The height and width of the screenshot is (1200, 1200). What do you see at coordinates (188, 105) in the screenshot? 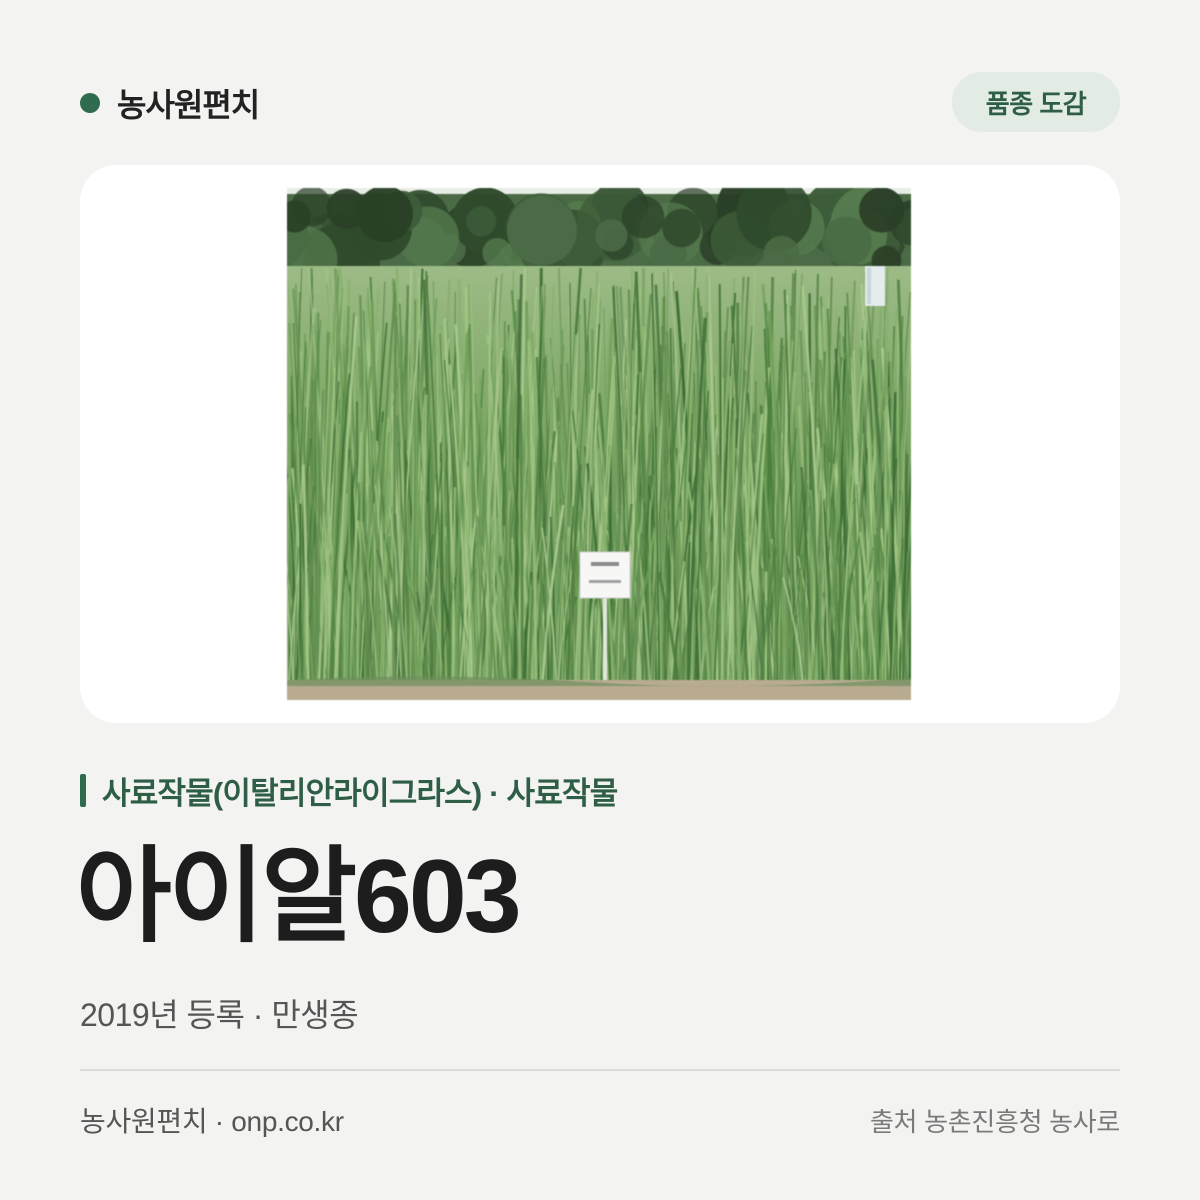
I see `brand-name: 농사원편치` at bounding box center [188, 105].